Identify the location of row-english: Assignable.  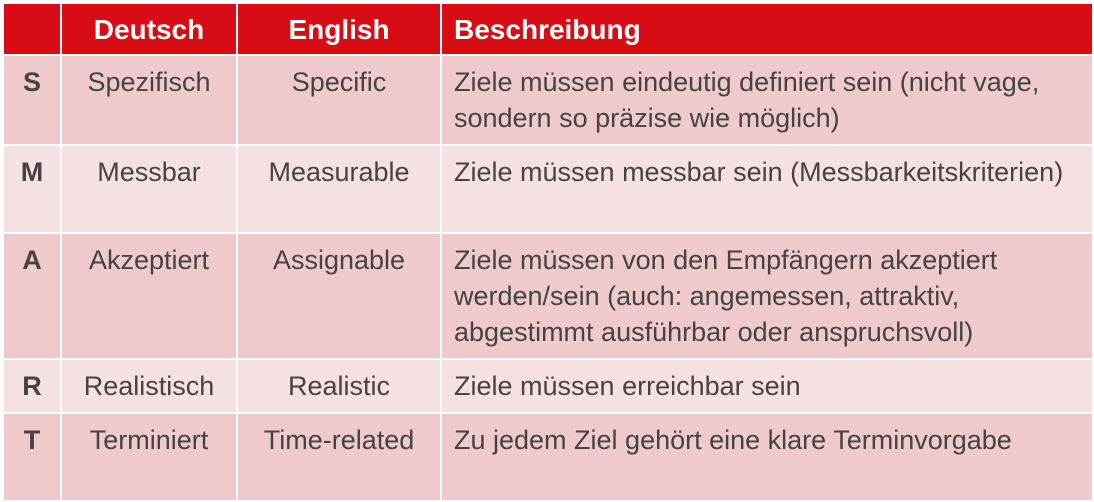
(339, 296).